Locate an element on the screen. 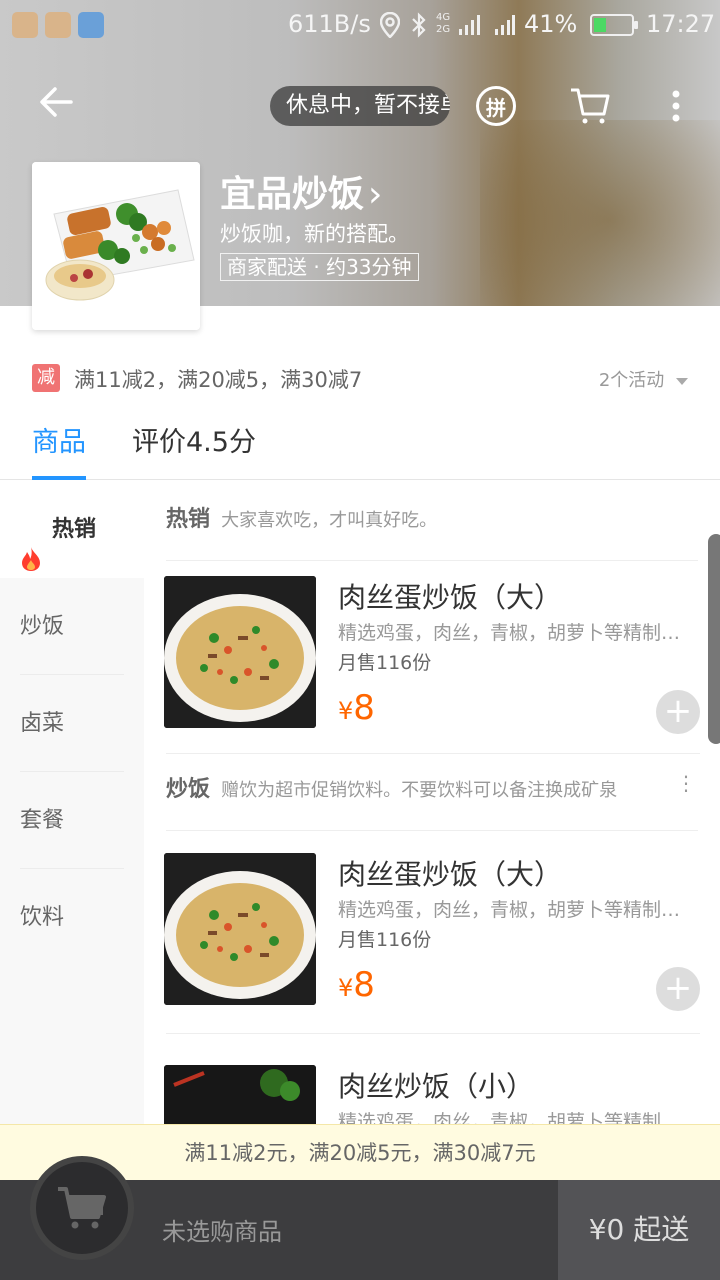  caret-down-icon is located at coordinates (682, 381).